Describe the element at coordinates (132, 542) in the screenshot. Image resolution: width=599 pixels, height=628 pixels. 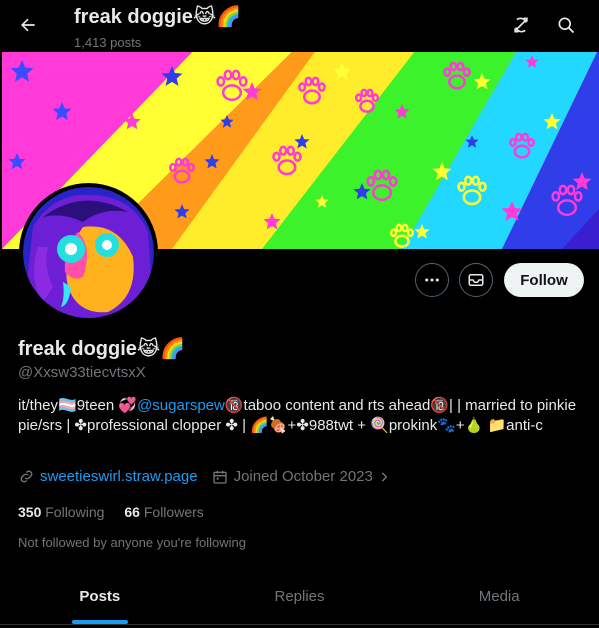
I see `not-followed-notice: Not followed by anyone you're following` at that location.